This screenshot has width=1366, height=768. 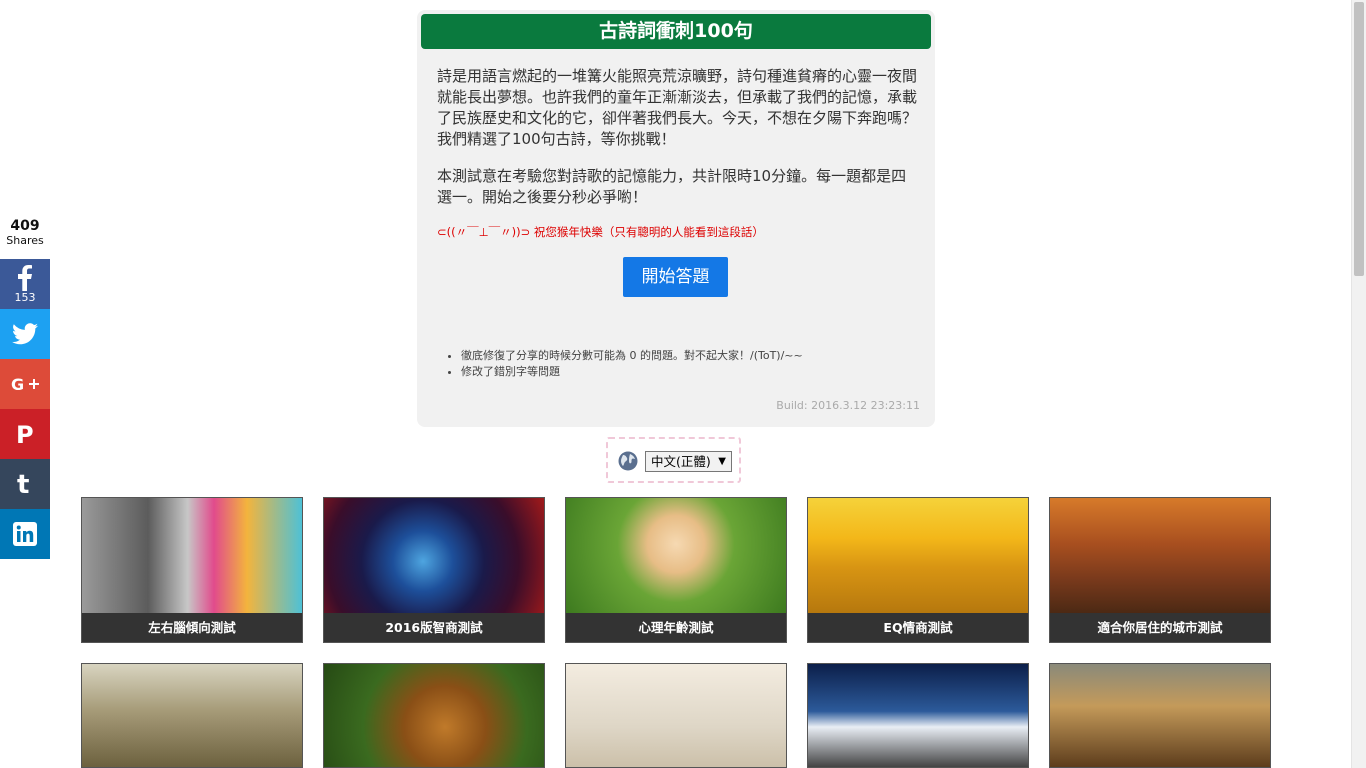 What do you see at coordinates (434, 627) in the screenshot?
I see `quiz-tile-caption: 2016版智商測試` at bounding box center [434, 627].